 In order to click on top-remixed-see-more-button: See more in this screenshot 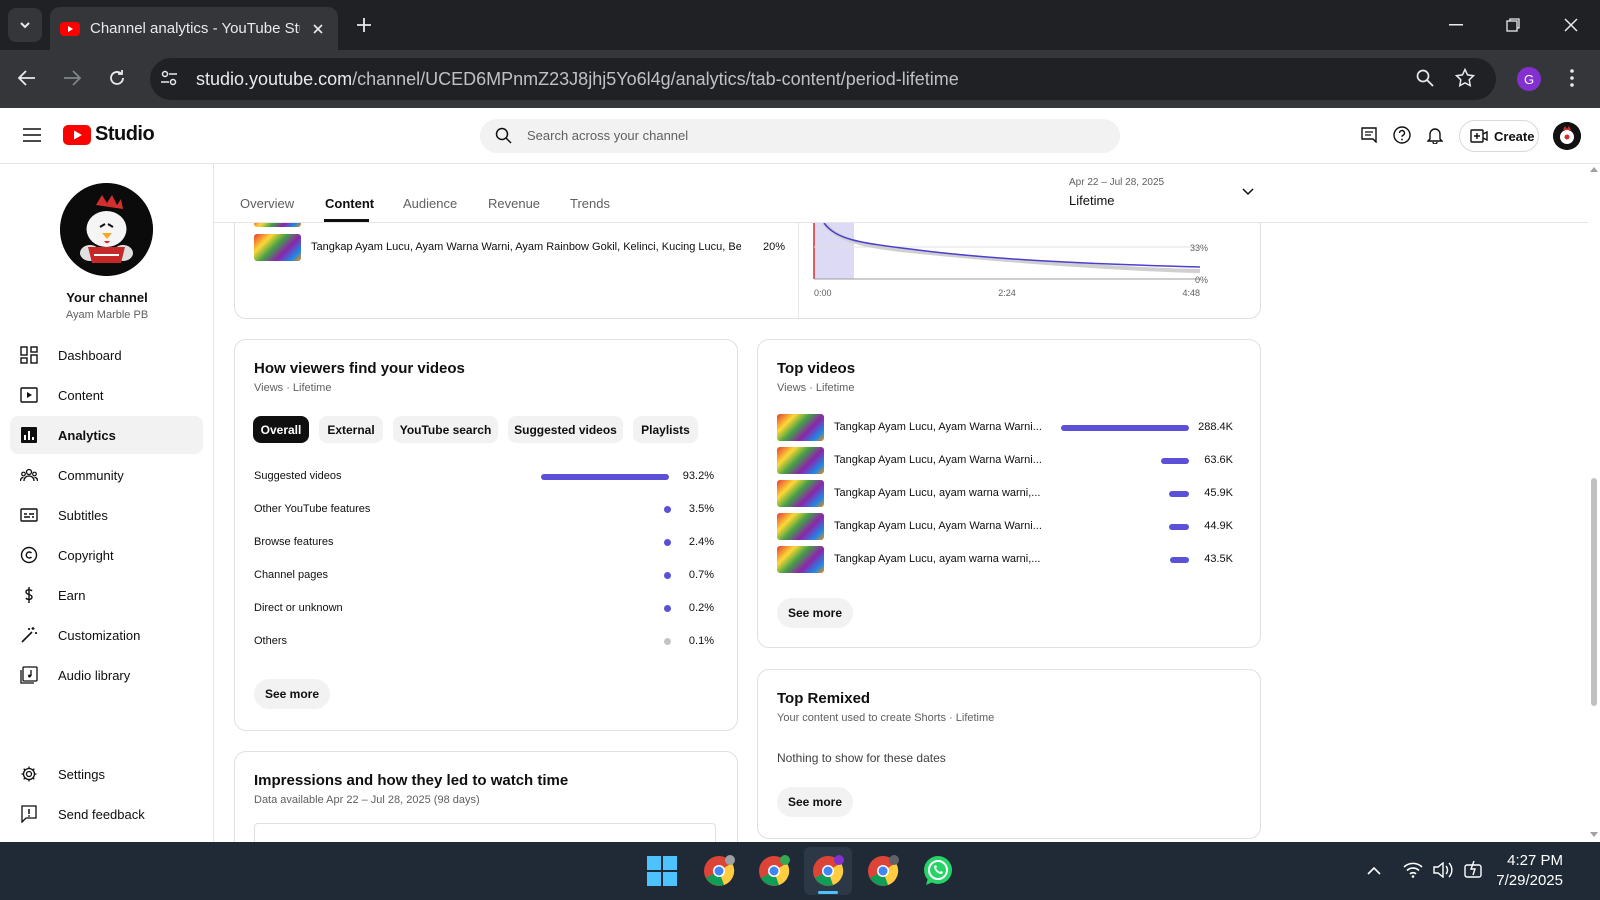, I will do `click(815, 802)`.